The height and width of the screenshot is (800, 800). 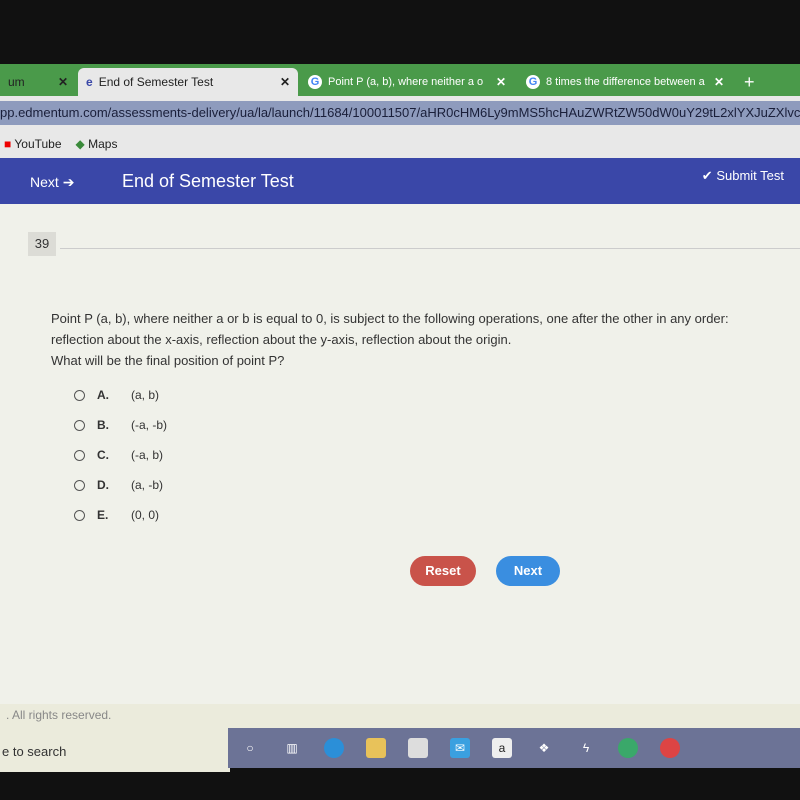 What do you see at coordinates (103, 455) in the screenshot?
I see `option-letter: C.` at bounding box center [103, 455].